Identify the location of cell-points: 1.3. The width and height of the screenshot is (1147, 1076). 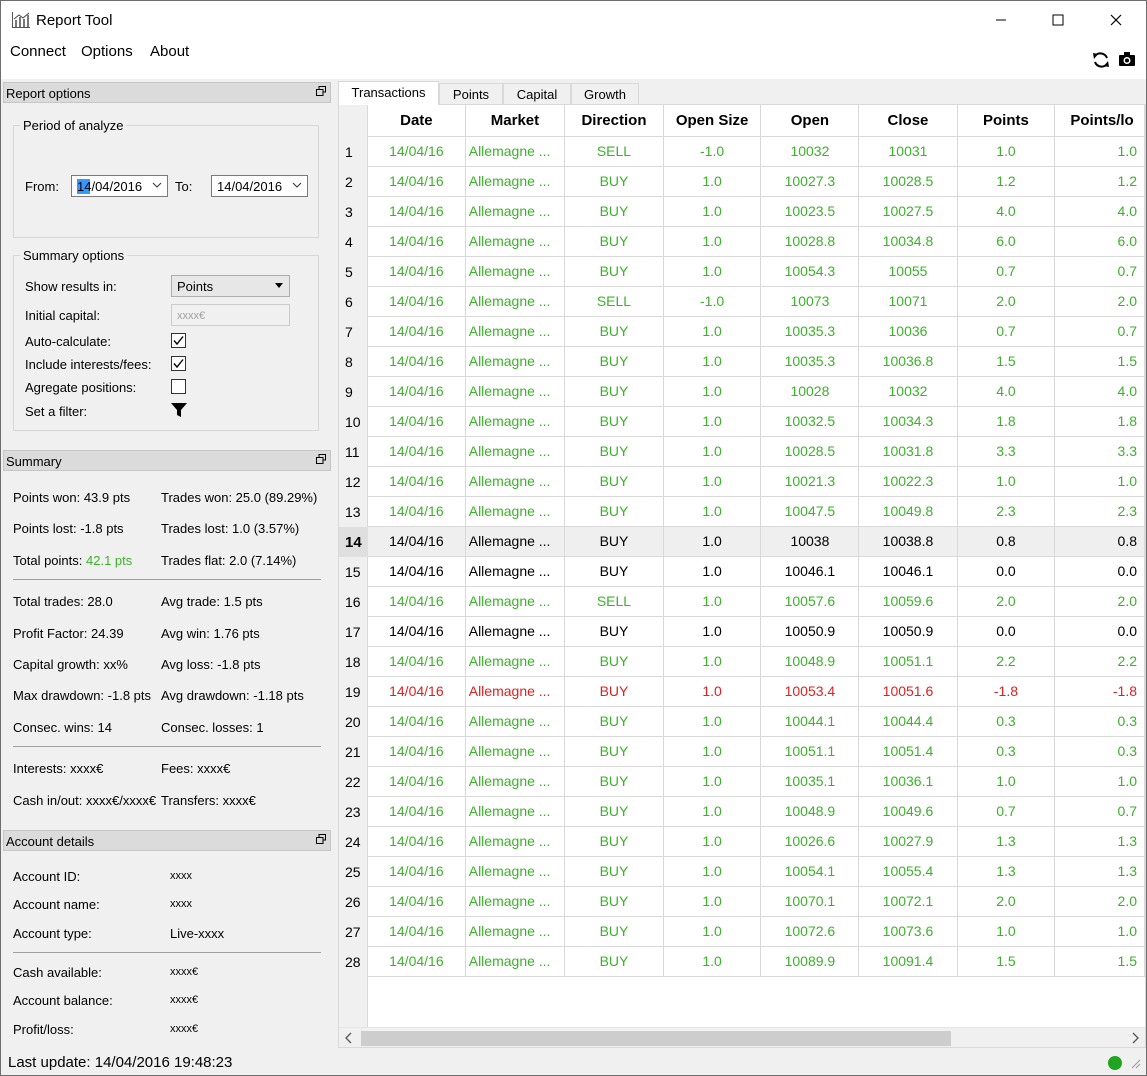
(1006, 871).